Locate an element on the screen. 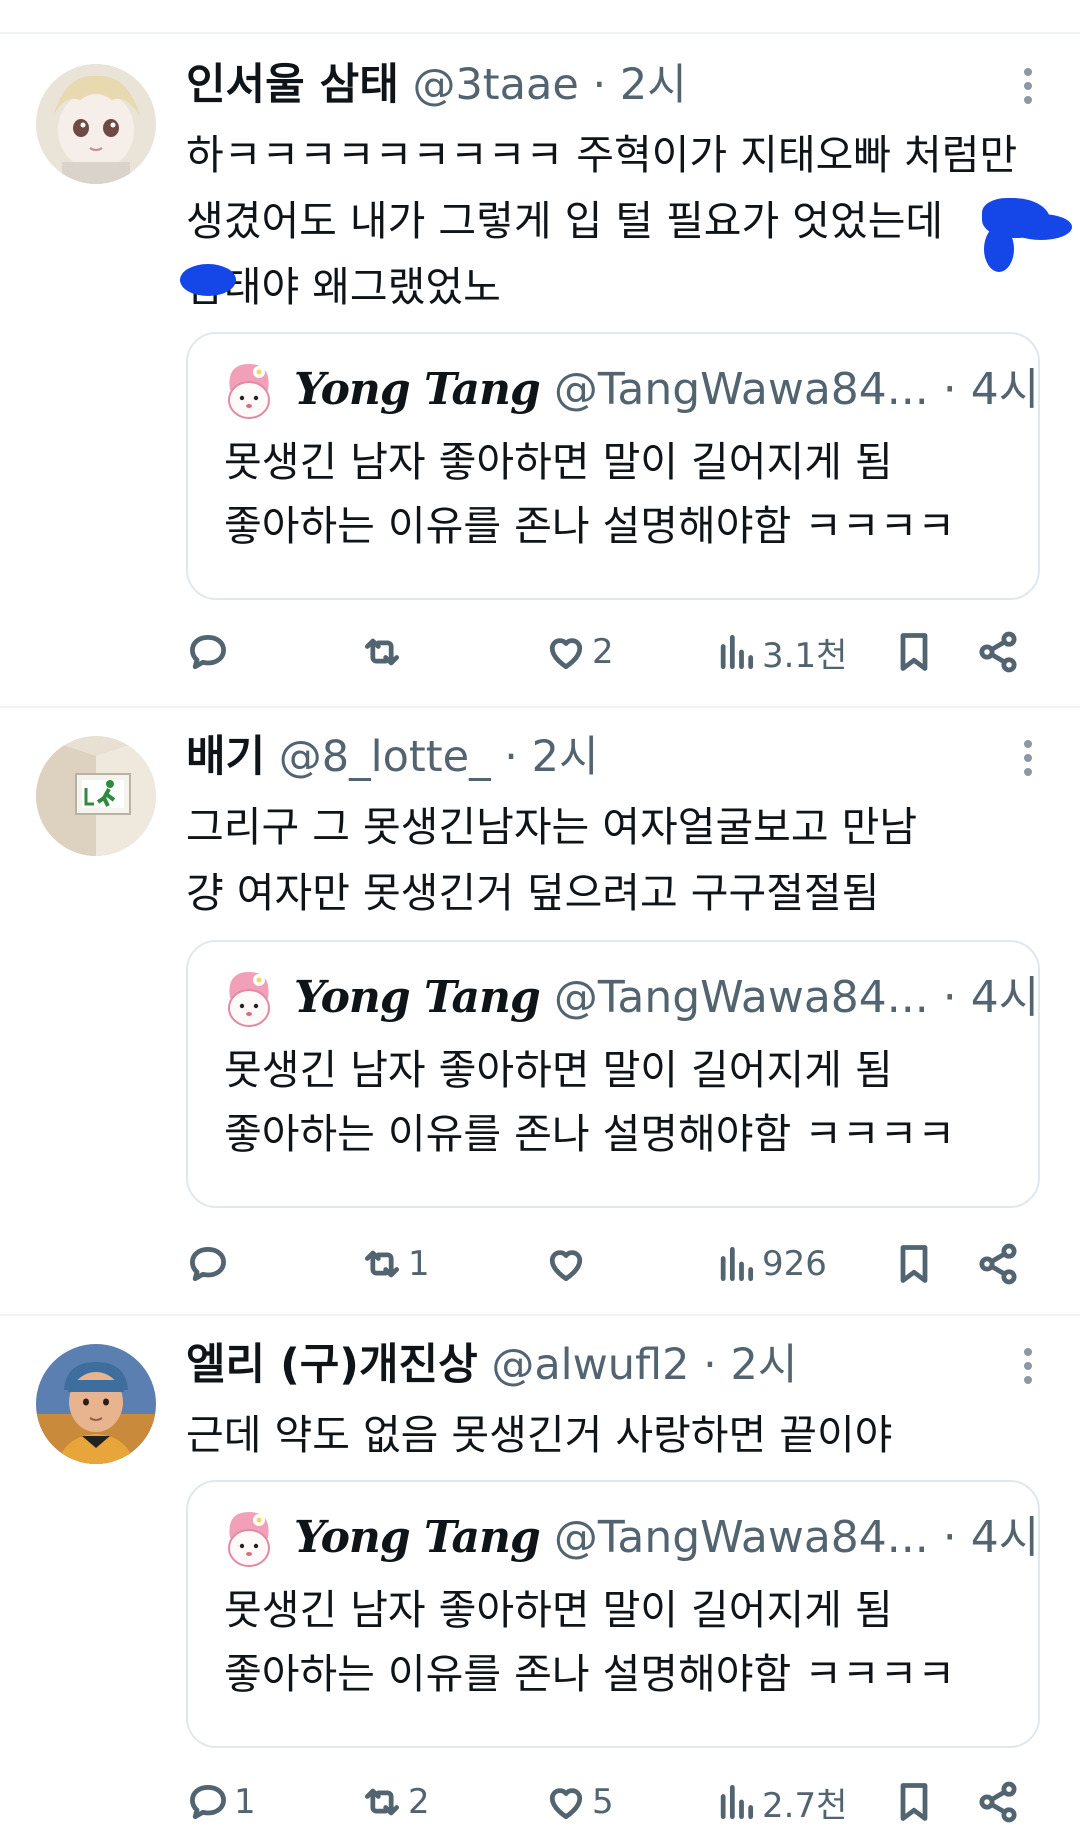 The image size is (1080, 1845). action-bar: 1 2 5 2.7천 is located at coordinates (606, 1802).